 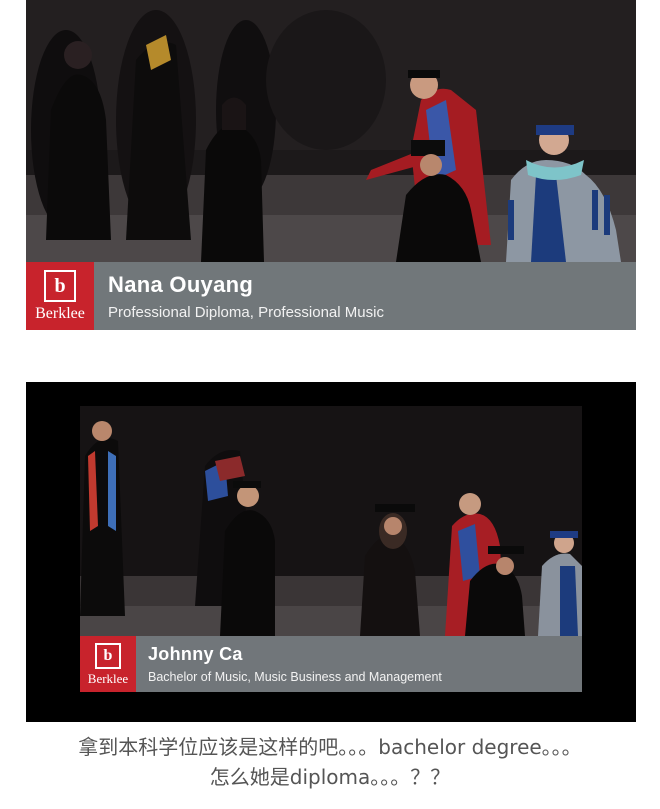 What do you see at coordinates (181, 284) in the screenshot?
I see `graduate-name: Nana Ouyang` at bounding box center [181, 284].